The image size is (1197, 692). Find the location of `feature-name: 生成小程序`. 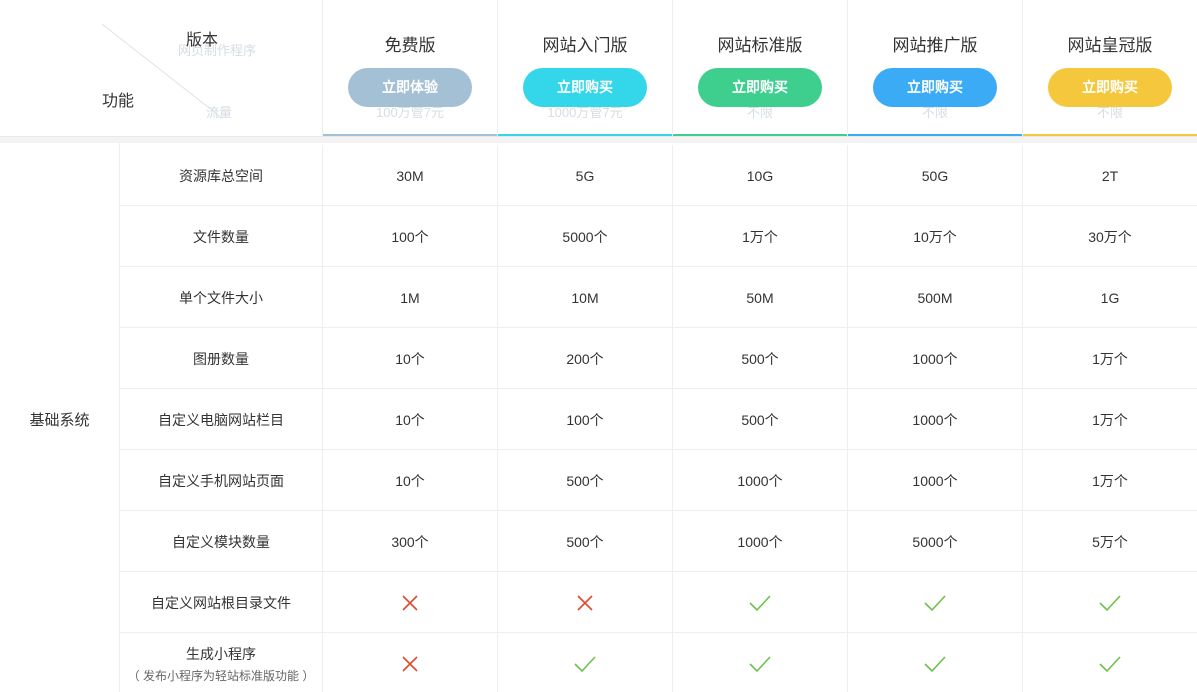

feature-name: 生成小程序 is located at coordinates (221, 653).